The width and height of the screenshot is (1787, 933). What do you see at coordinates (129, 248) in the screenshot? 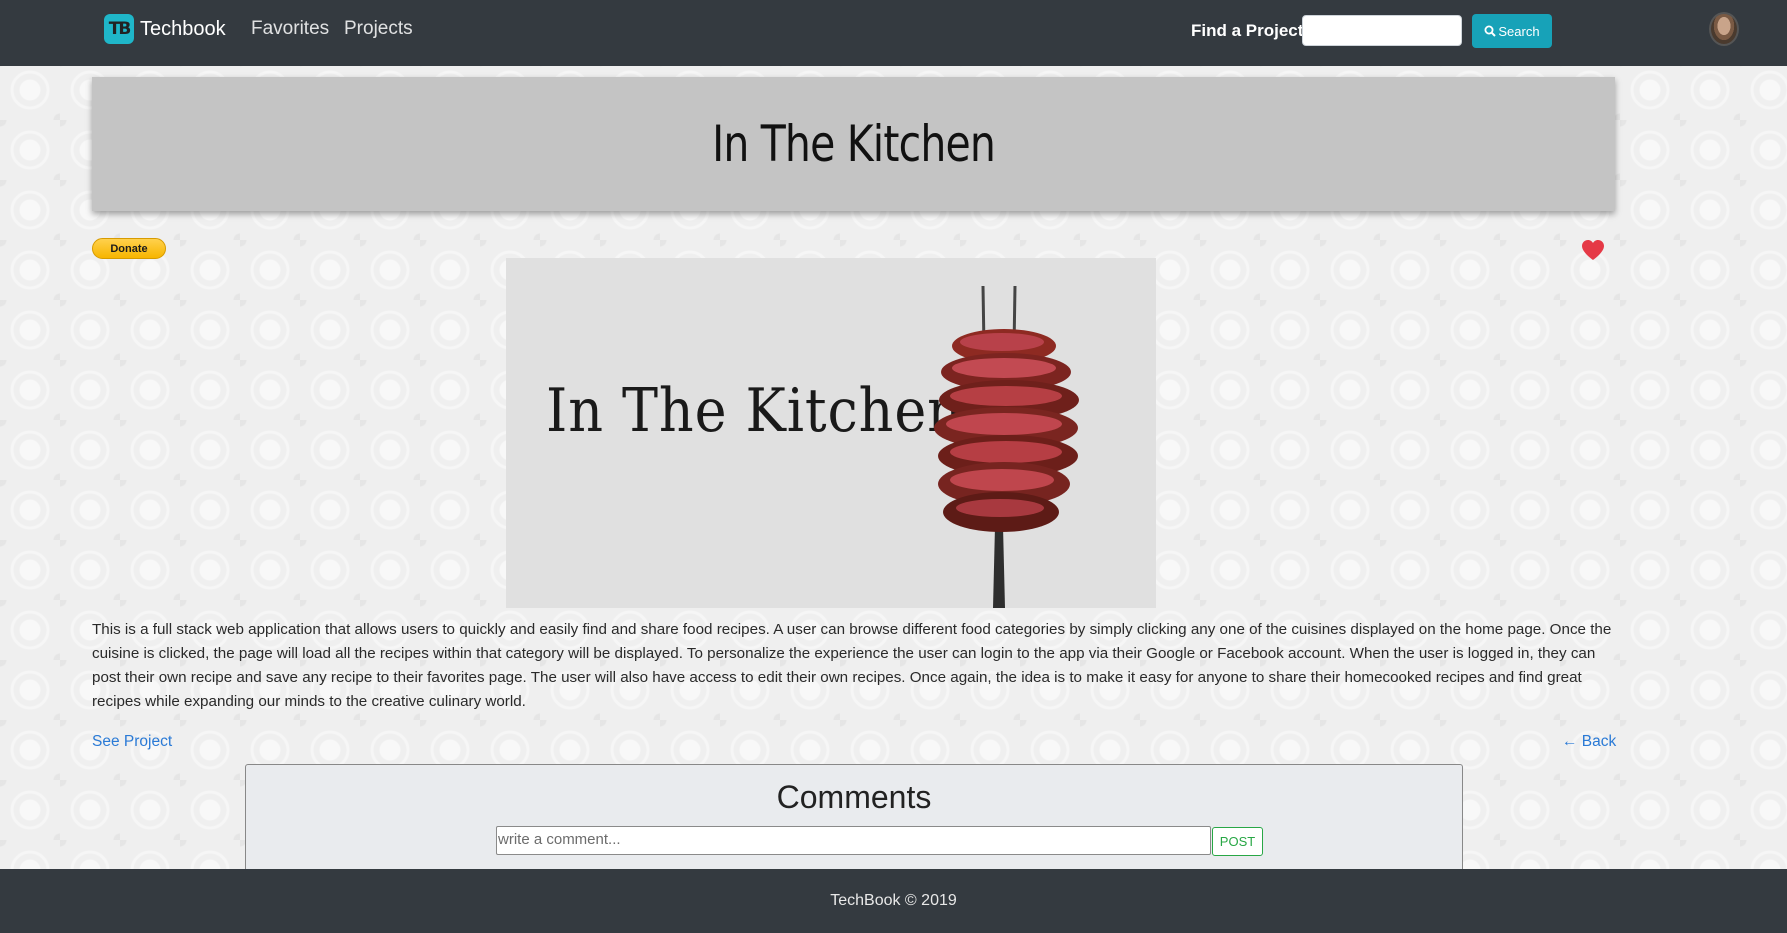
I see `donate-button: Donate` at bounding box center [129, 248].